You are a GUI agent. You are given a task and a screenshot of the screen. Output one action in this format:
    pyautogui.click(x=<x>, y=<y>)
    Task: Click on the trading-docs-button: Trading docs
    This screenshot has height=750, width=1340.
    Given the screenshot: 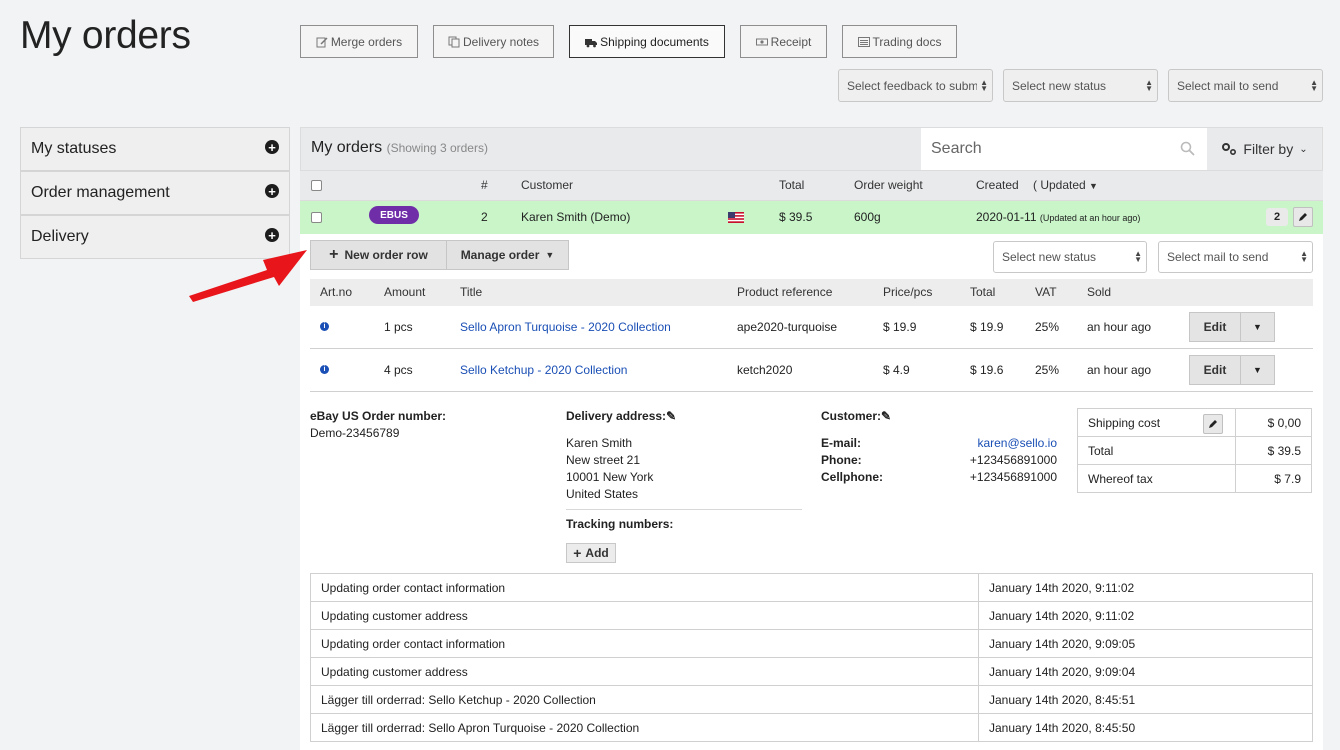 What is the action you would take?
    pyautogui.click(x=899, y=41)
    